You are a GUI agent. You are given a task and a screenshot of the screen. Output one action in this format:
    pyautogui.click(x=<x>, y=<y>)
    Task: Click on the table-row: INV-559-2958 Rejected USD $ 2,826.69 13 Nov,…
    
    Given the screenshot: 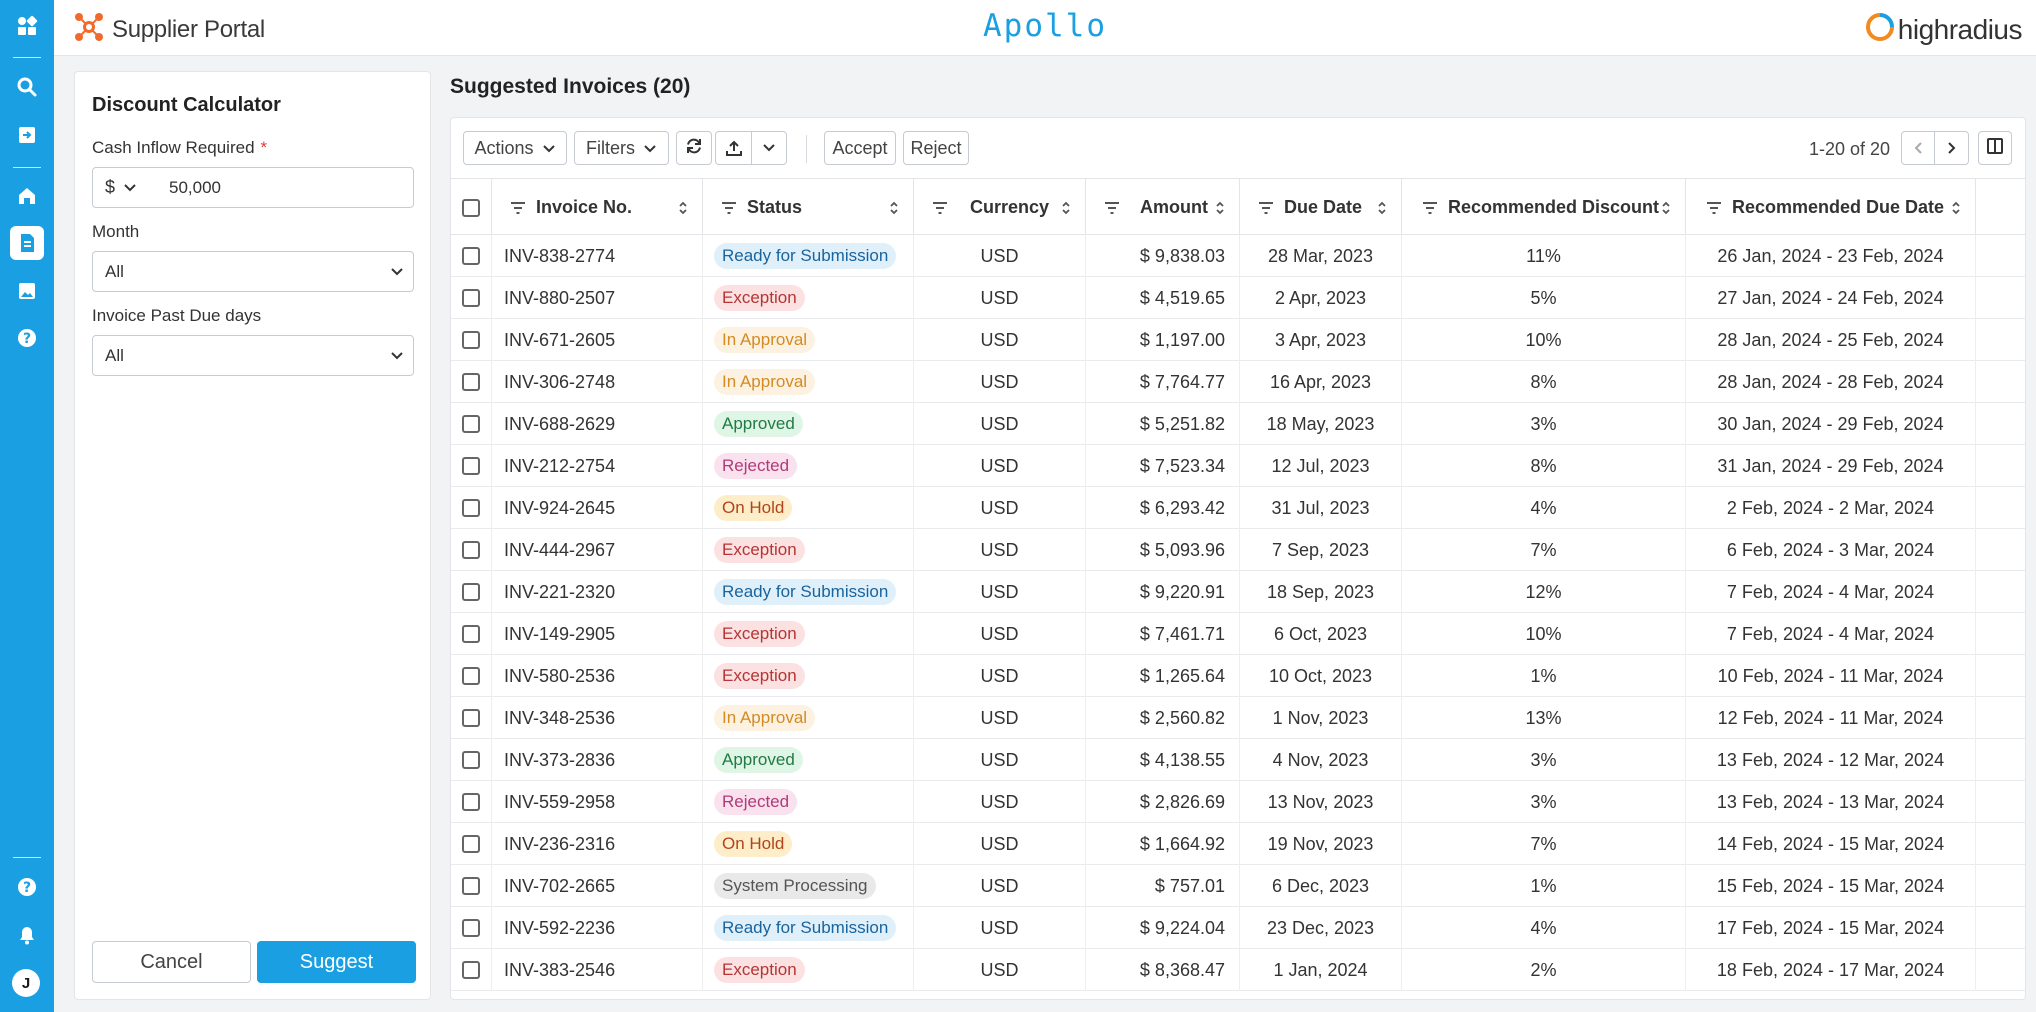 What is the action you would take?
    pyautogui.click(x=1238, y=802)
    